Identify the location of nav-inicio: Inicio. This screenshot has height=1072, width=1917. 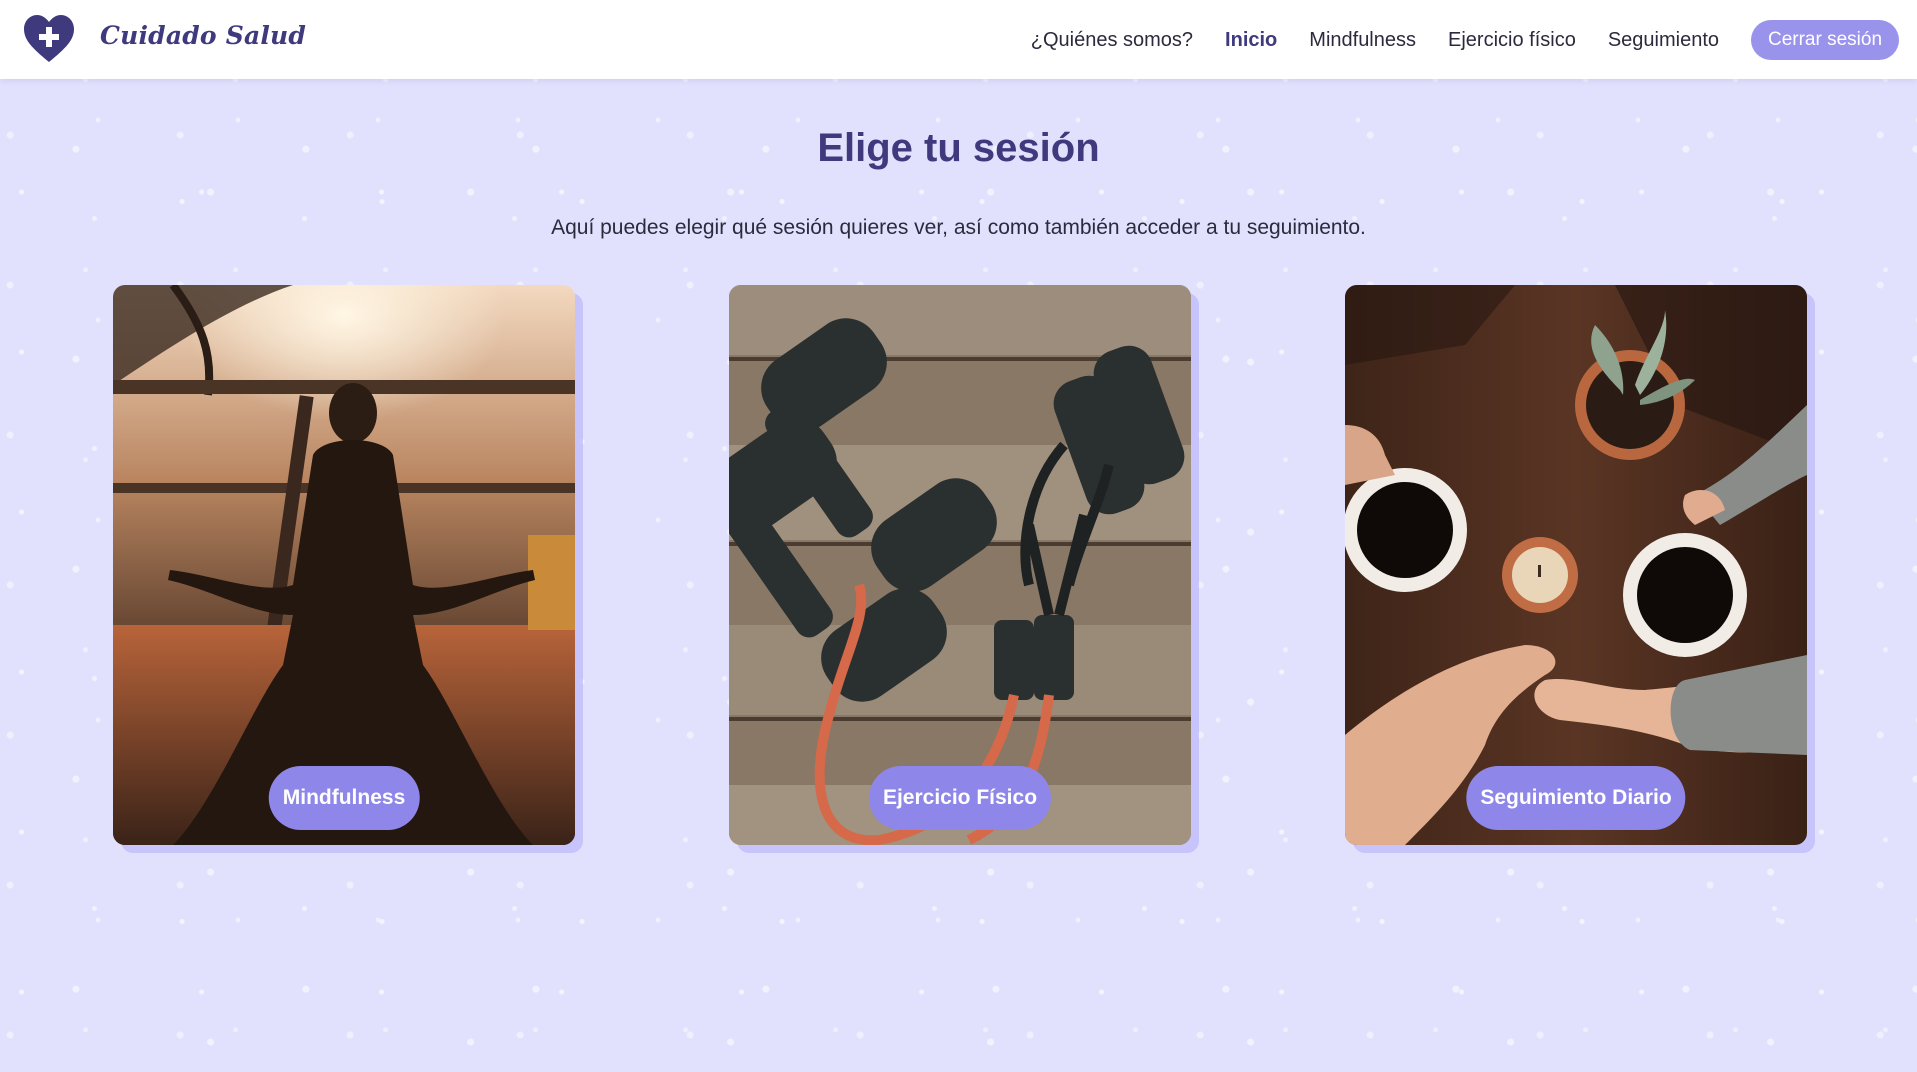
(1251, 40).